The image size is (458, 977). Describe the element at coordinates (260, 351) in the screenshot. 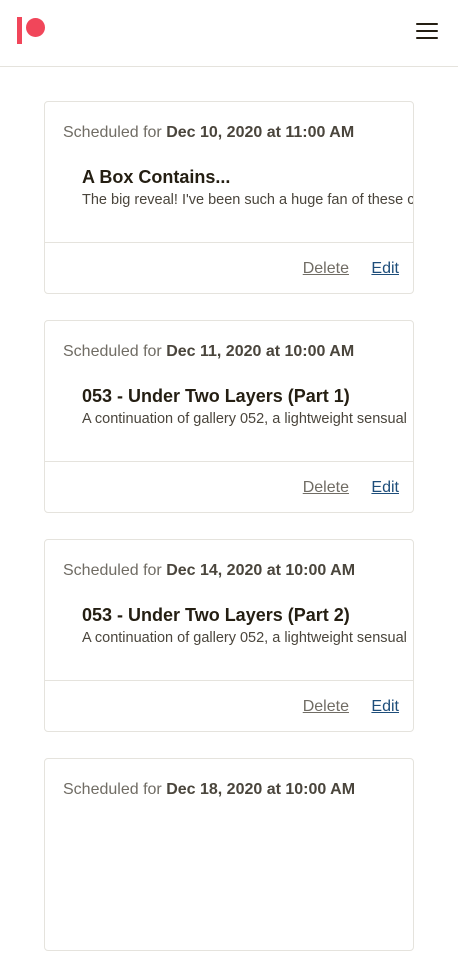

I see `scheduled-date: Dec 11, 2020 at 10:00 AM` at that location.